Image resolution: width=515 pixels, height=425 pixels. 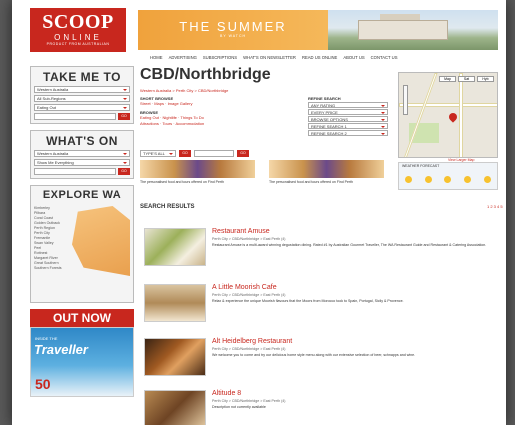 I want to click on weather-widget: WEATHER FORECAST, so click(x=448, y=176).